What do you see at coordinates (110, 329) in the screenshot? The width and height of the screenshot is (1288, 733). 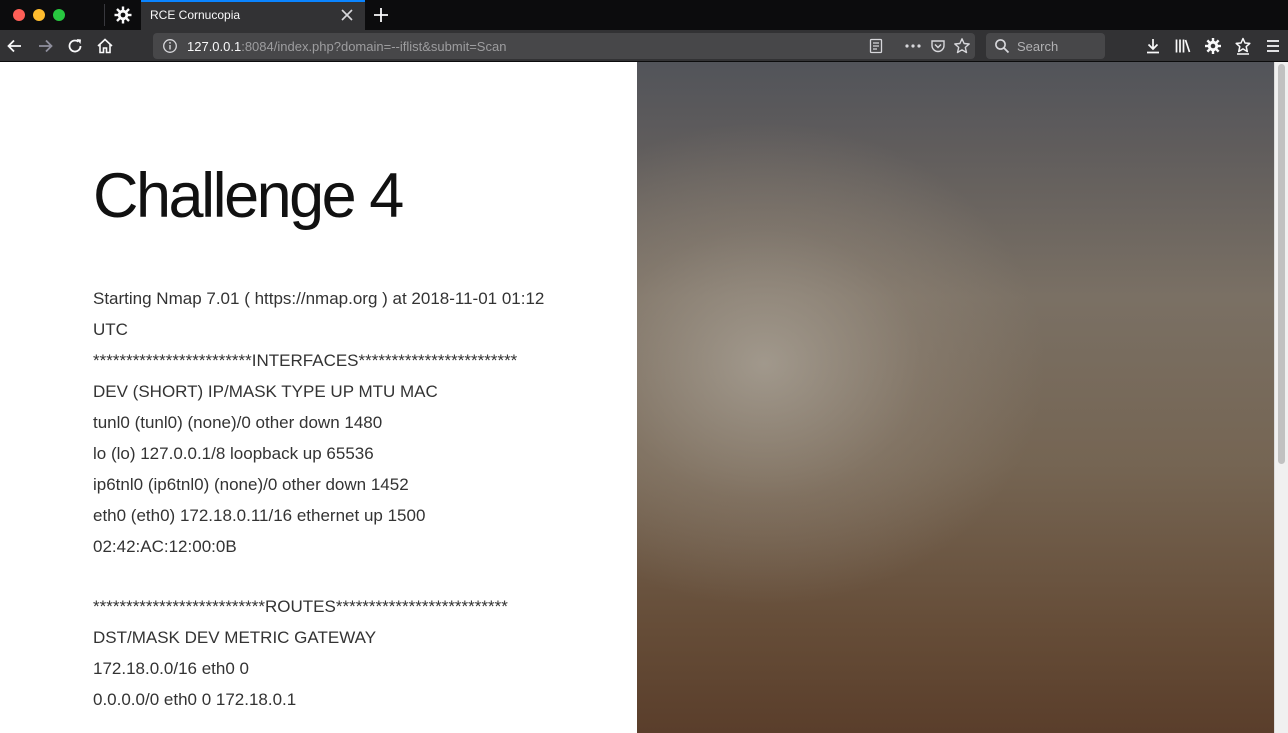 I see `output-line: UTC` at bounding box center [110, 329].